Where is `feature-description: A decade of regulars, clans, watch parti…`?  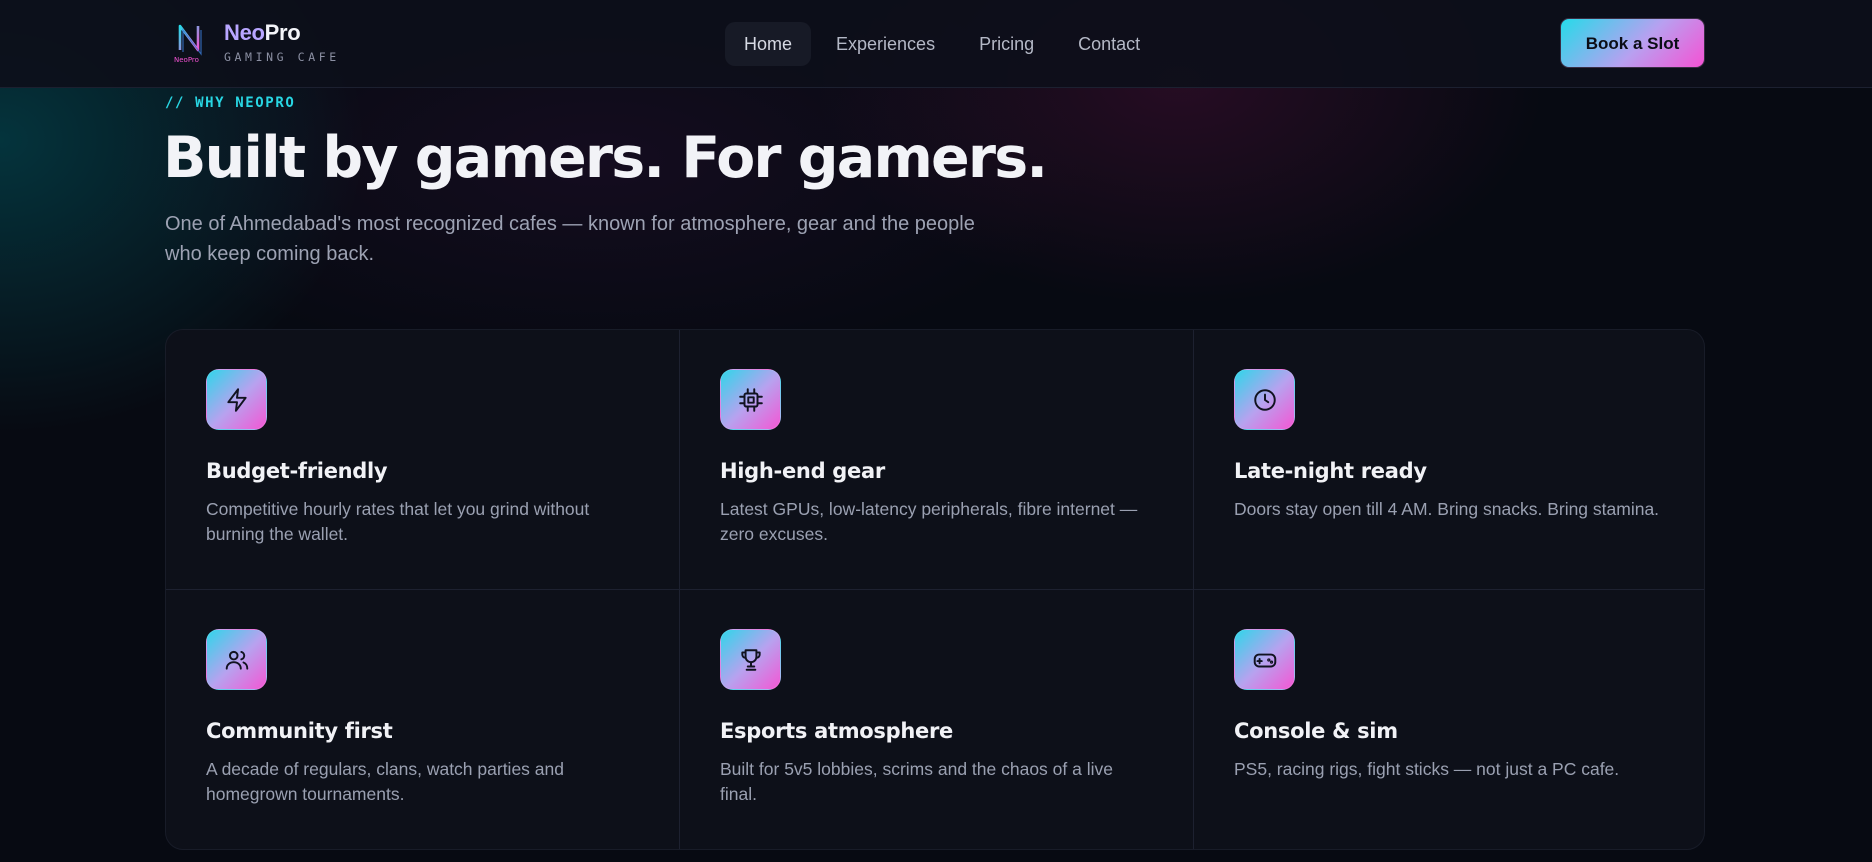
feature-description: A decade of regulars, clans, watch parti… is located at coordinates (385, 781).